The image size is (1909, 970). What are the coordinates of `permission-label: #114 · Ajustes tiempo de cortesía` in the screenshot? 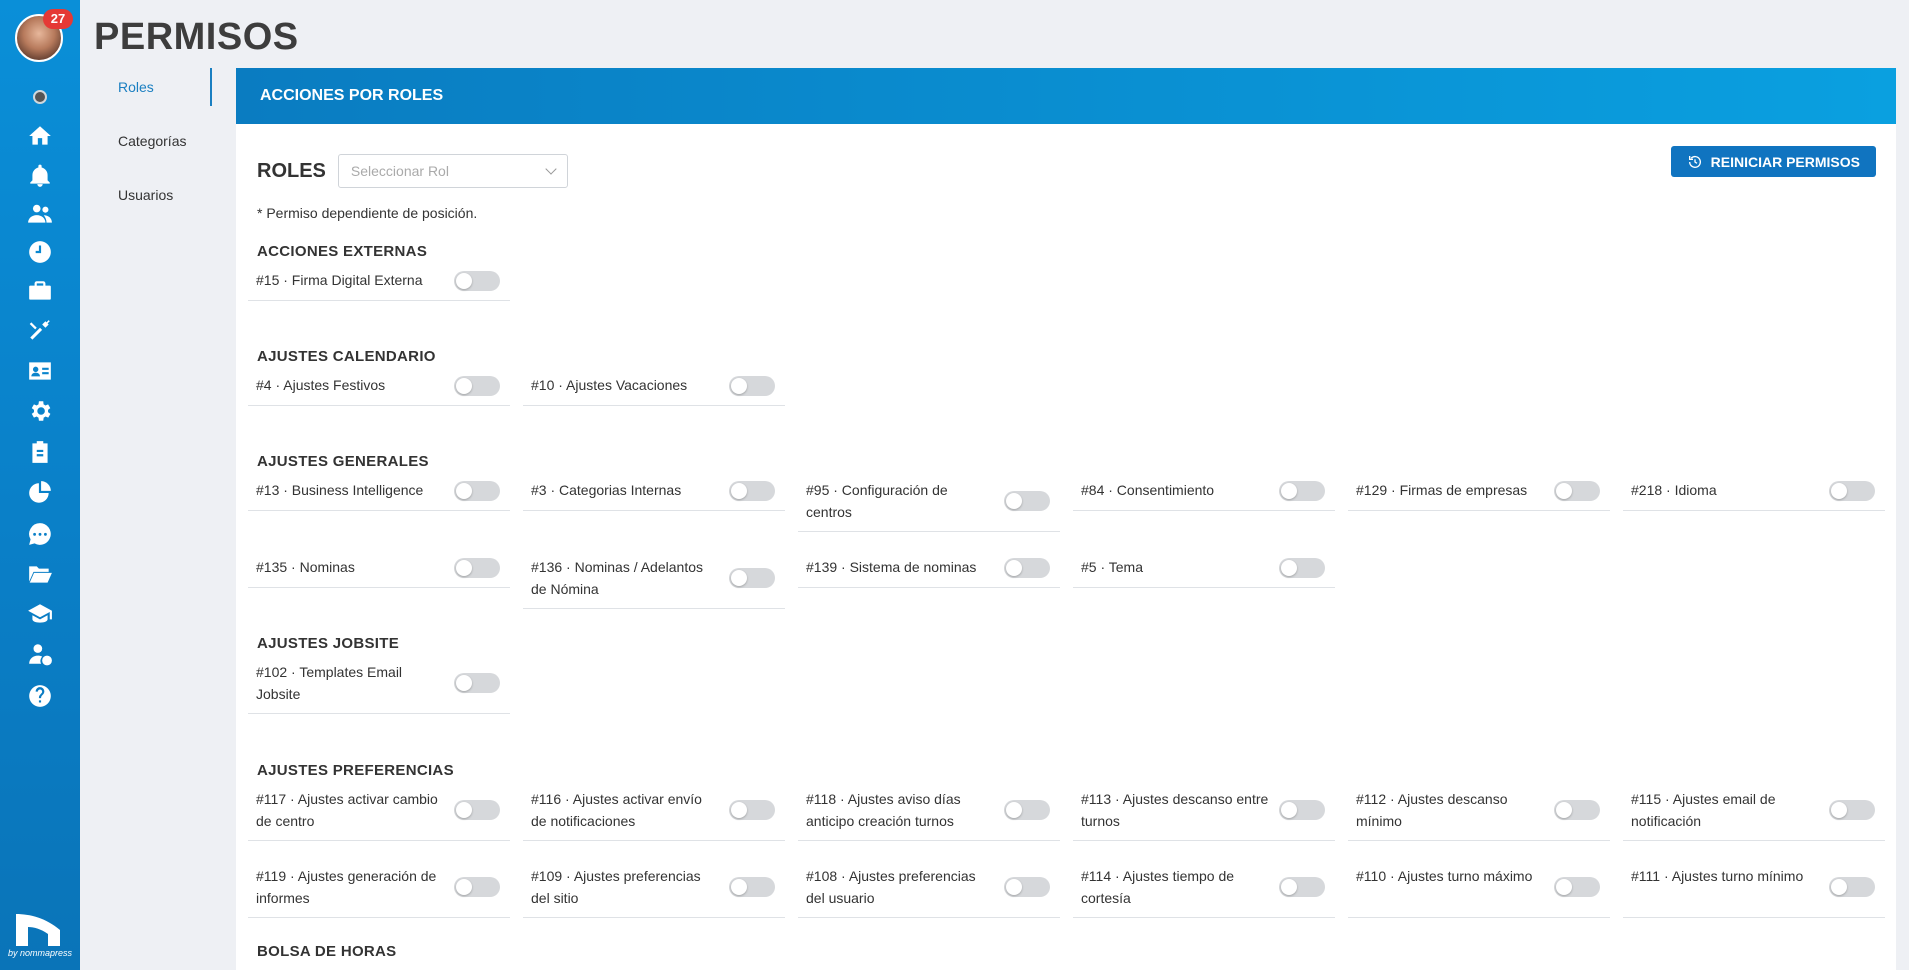 It's located at (1158, 887).